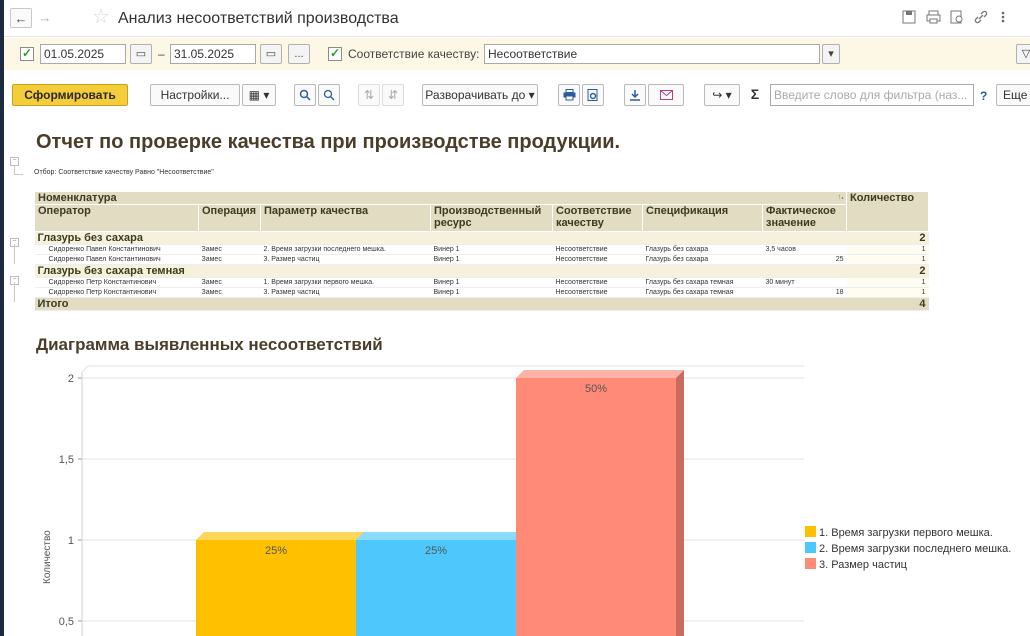 The image size is (1030, 636). Describe the element at coordinates (906, 533) in the screenshot. I see `legend-label: 1. Время загрузки первого мешка.` at that location.